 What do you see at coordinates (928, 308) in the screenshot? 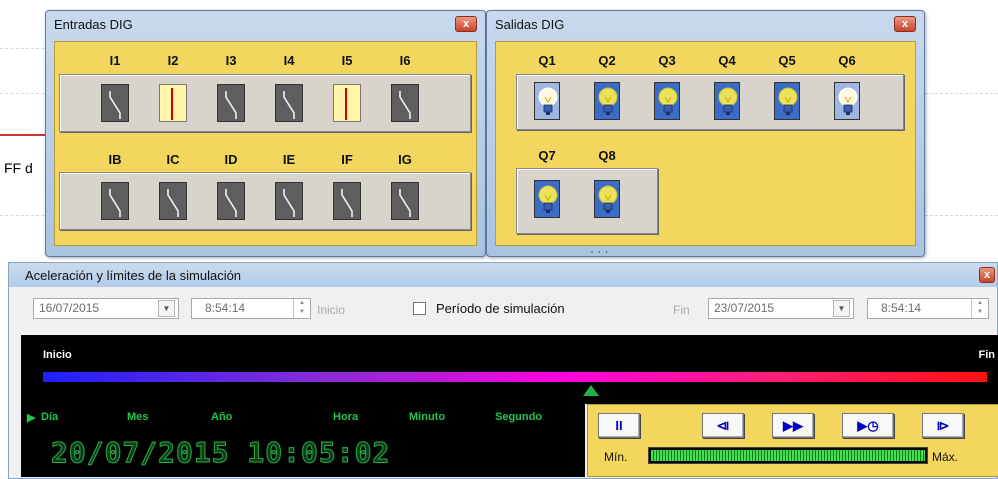
I see `end-time-stepper: 8:54:14 ▲ ▼` at bounding box center [928, 308].